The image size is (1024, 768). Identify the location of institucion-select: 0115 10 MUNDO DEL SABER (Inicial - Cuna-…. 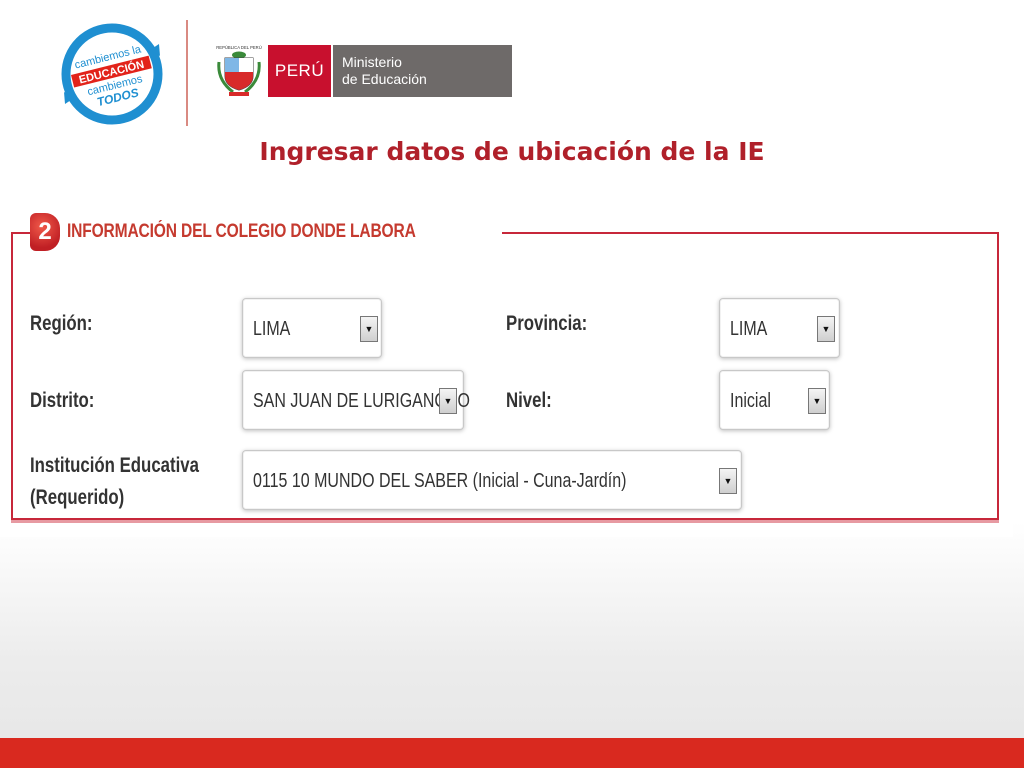
(492, 480).